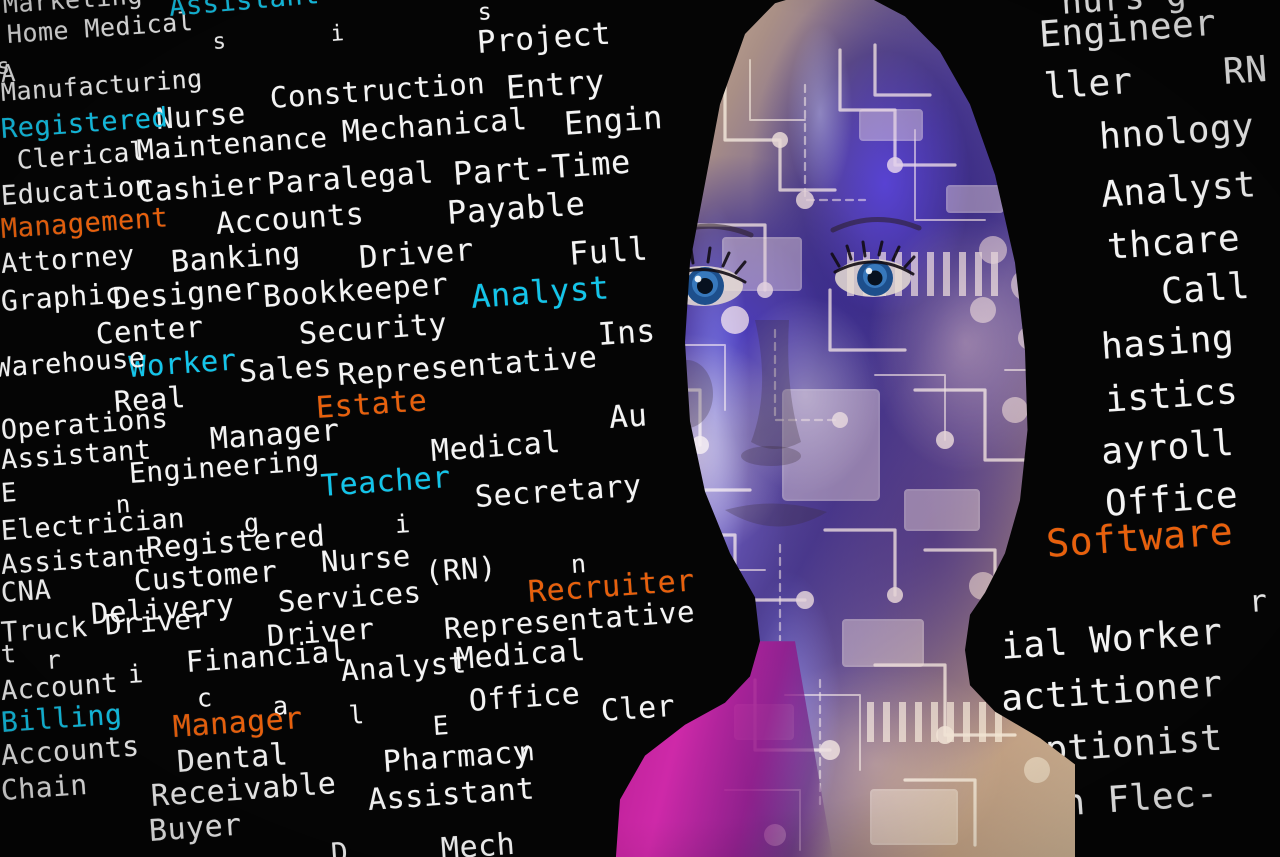 The image size is (1280, 857). I want to click on word-mechanical: Mechanical, so click(434, 126).